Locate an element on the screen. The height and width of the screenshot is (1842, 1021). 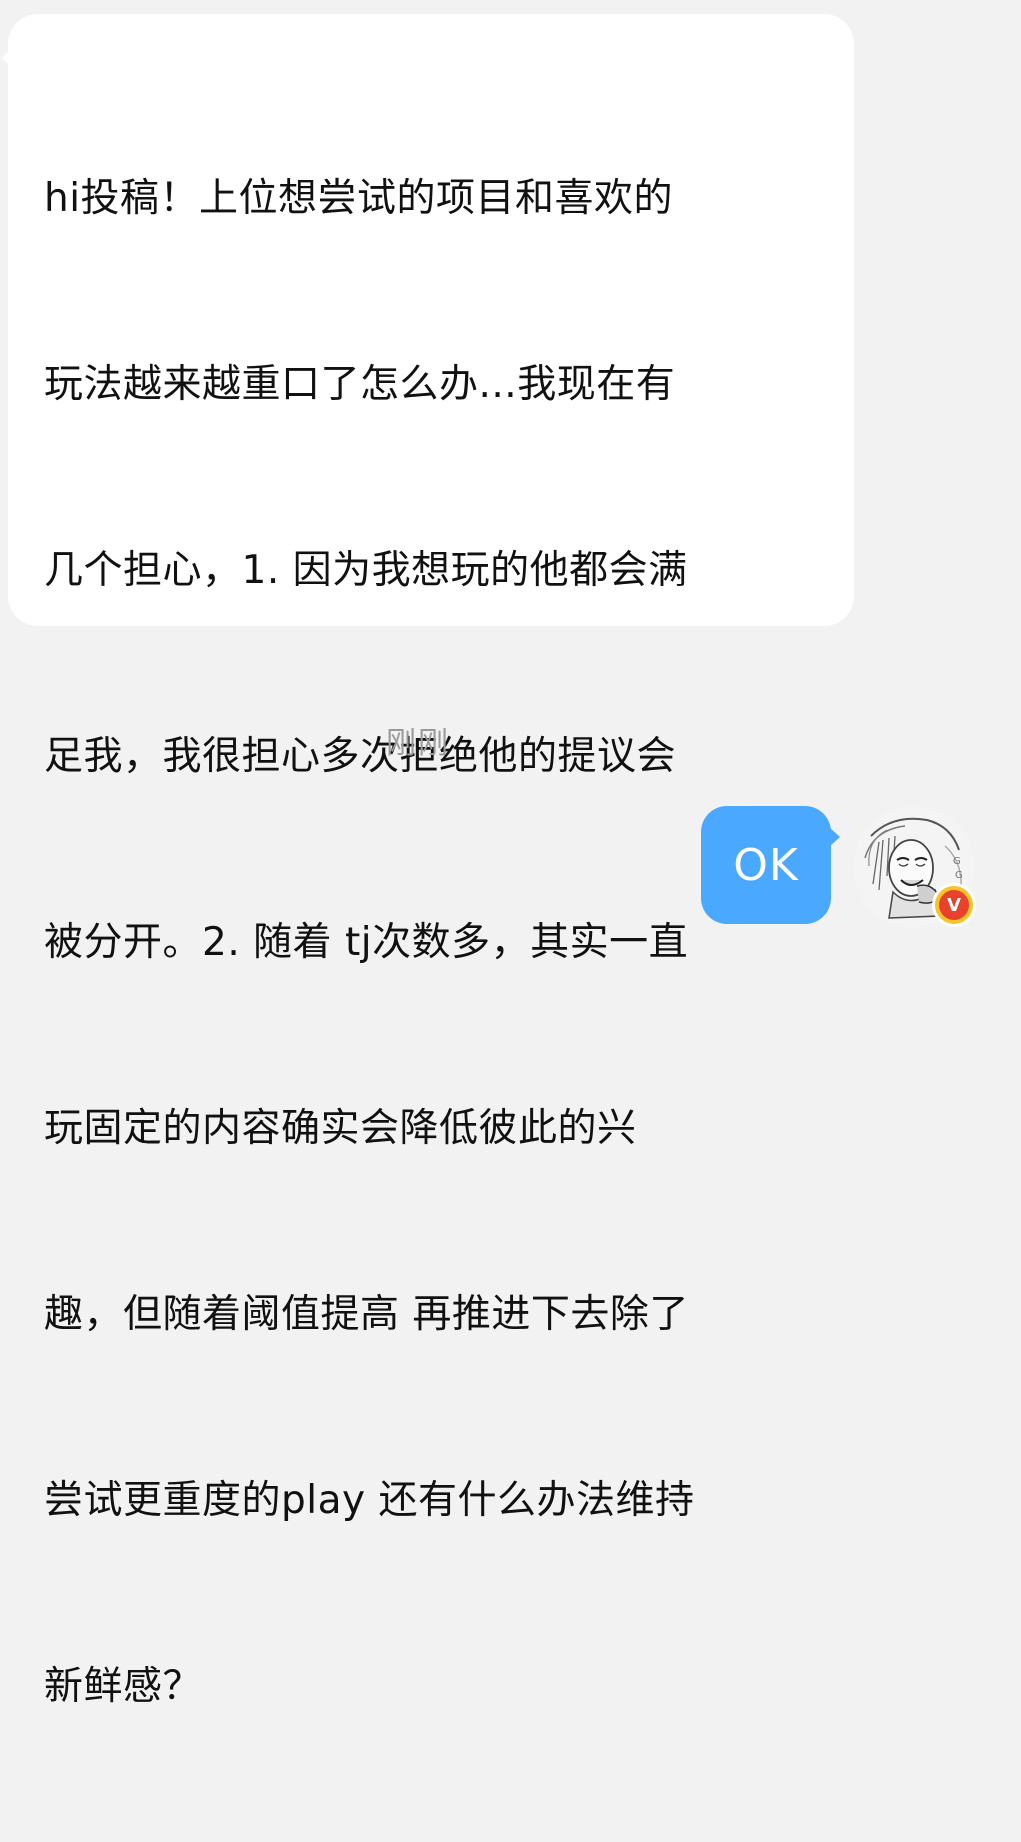
message-line: 被分开。2. 随着 tj次数多，其实一直 is located at coordinates (366, 942).